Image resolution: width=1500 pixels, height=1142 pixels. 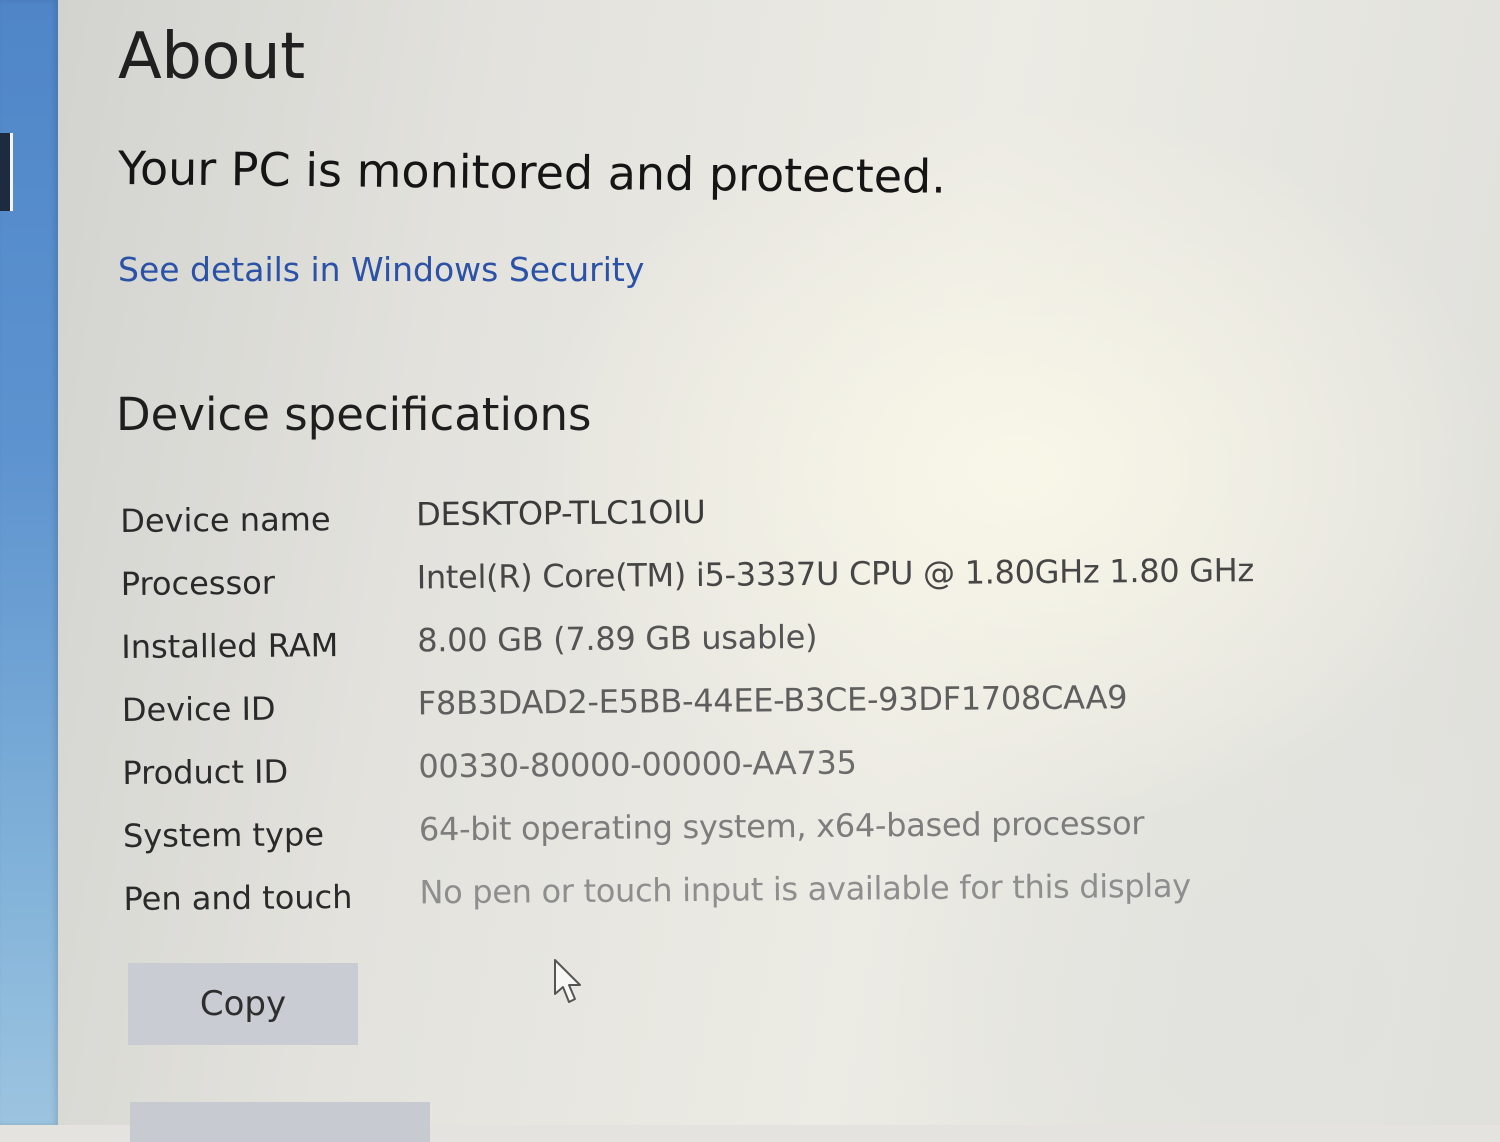 What do you see at coordinates (211, 57) in the screenshot?
I see `page-title: About` at bounding box center [211, 57].